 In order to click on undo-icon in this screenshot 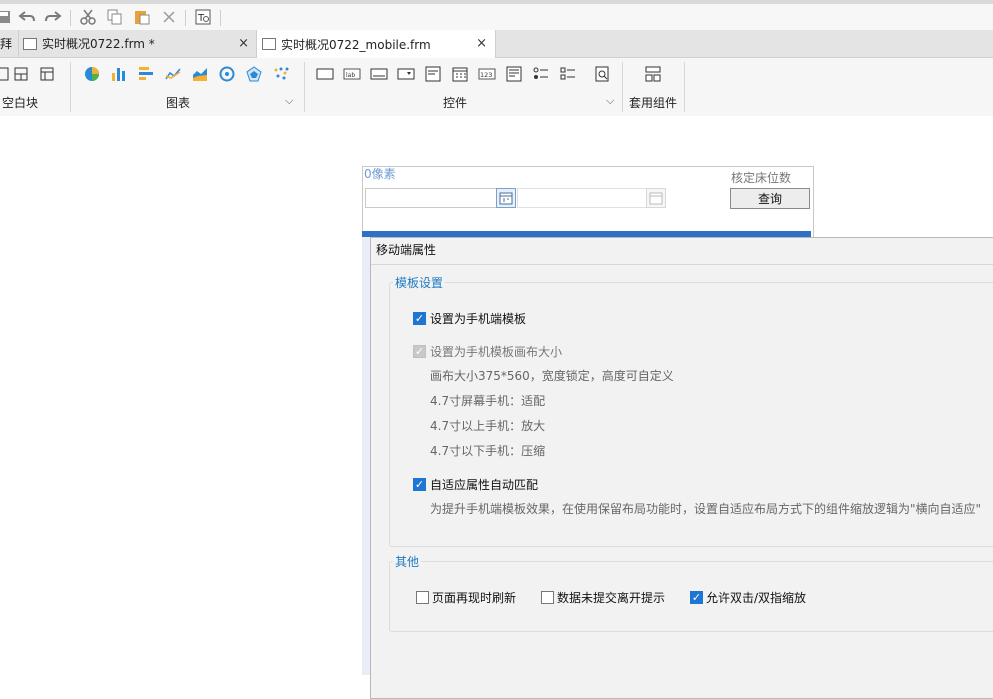, I will do `click(27, 17)`.